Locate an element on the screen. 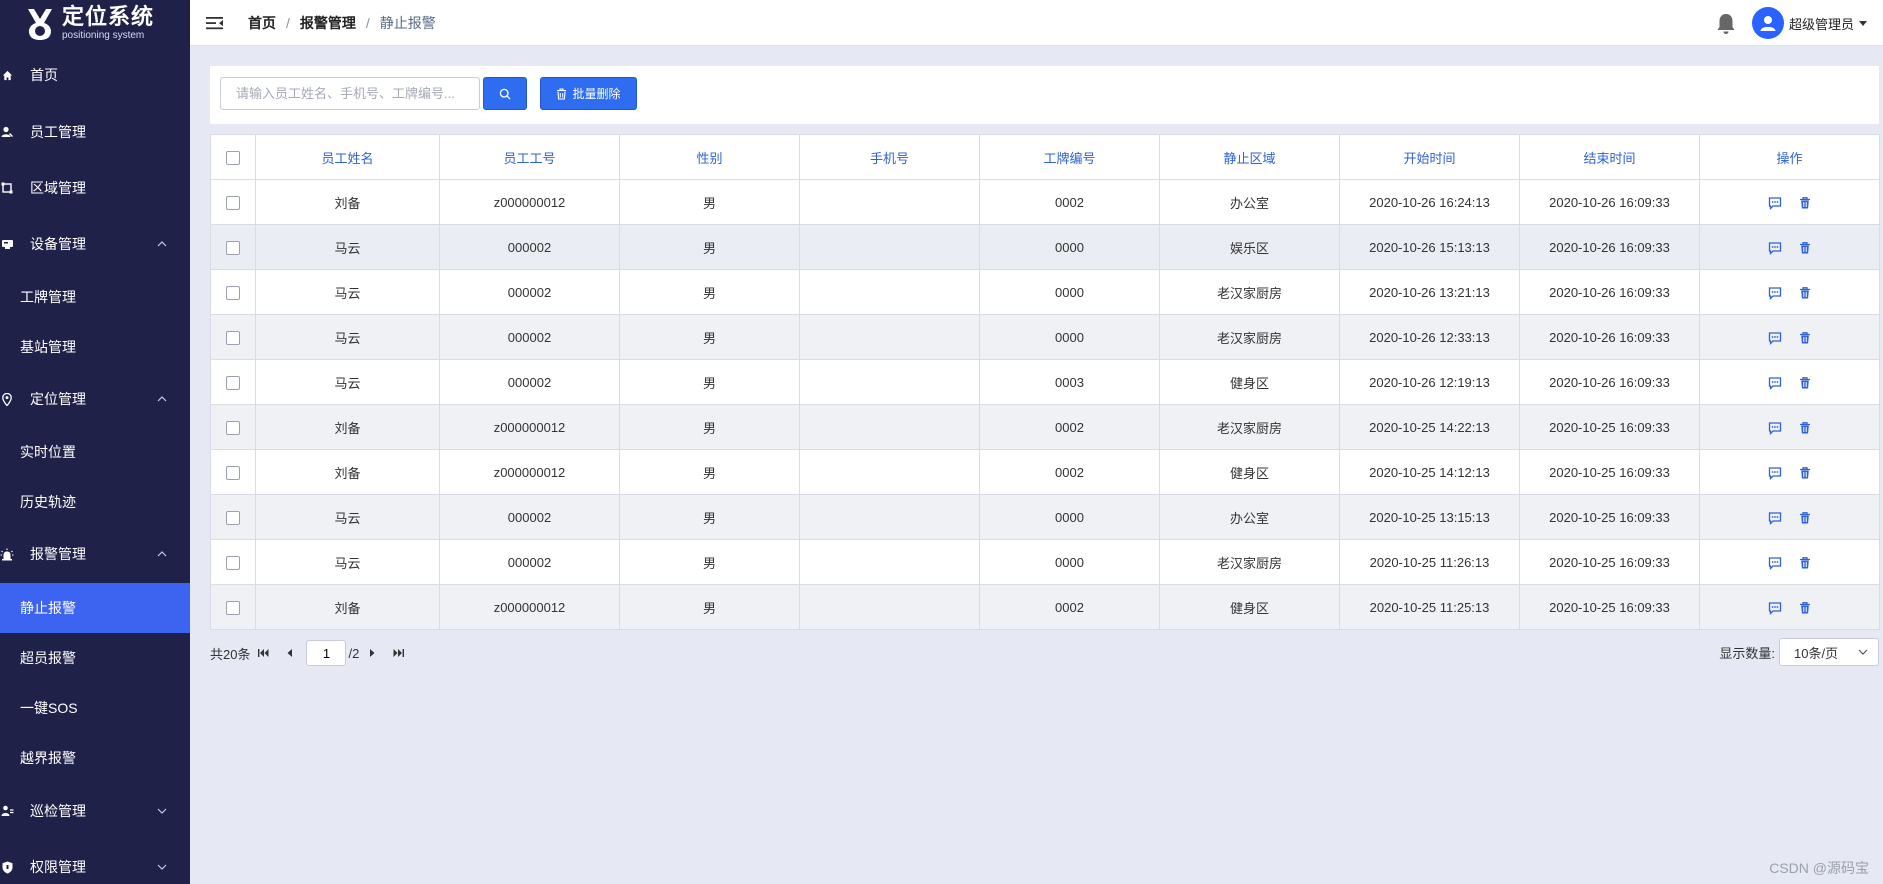 This screenshot has height=884, width=1883. page-number-input is located at coordinates (326, 653).